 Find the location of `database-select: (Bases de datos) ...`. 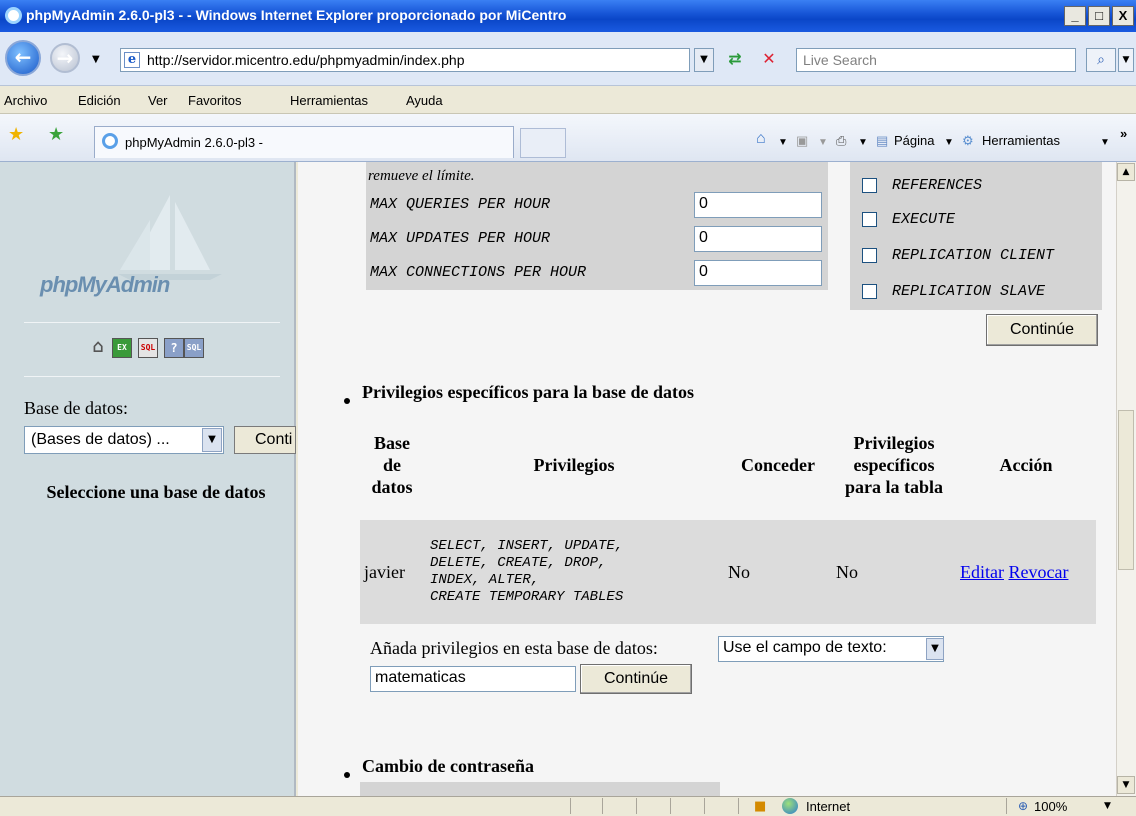

database-select: (Bases de datos) ... is located at coordinates (124, 440).